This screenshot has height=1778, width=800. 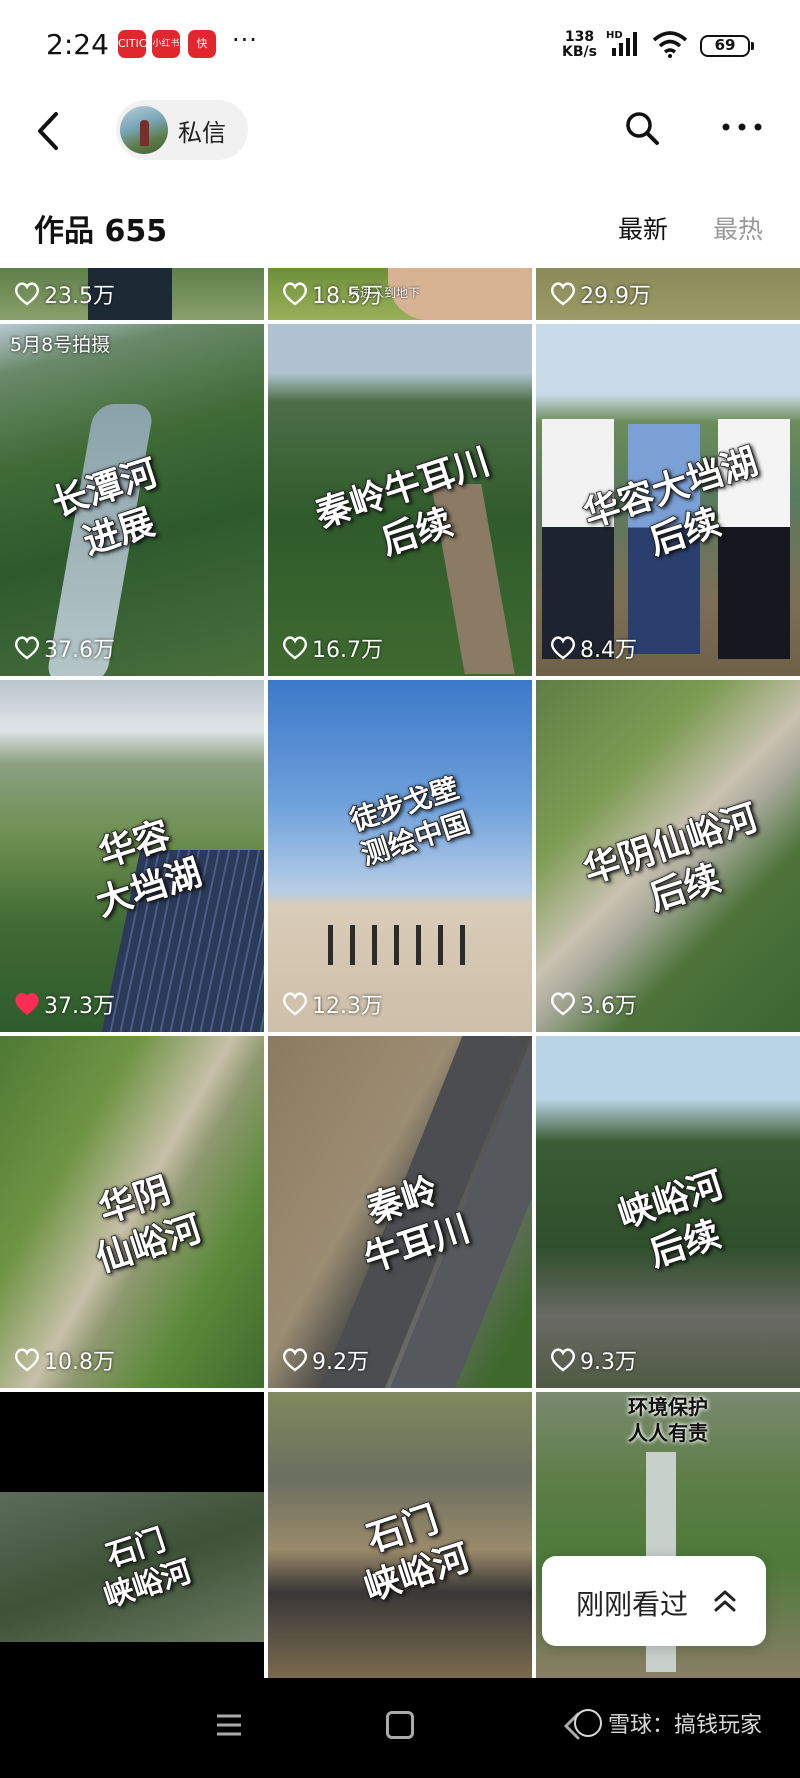 What do you see at coordinates (416, 1555) in the screenshot?
I see `video-title: 石门 峡峪河` at bounding box center [416, 1555].